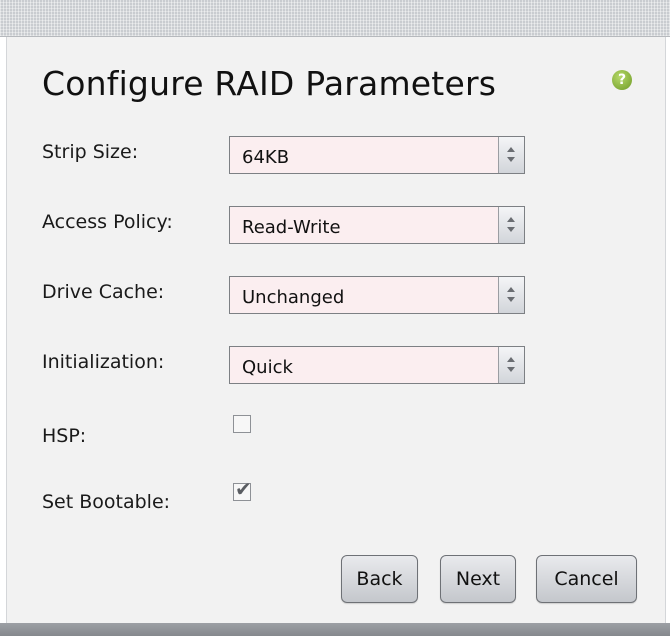 The width and height of the screenshot is (670, 636). I want to click on hsp-label: HSP:, so click(64, 436).